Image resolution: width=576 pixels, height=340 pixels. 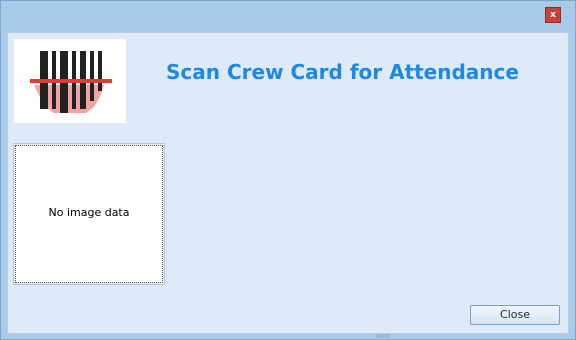 What do you see at coordinates (288, 16) in the screenshot?
I see `title-bar: x` at bounding box center [288, 16].